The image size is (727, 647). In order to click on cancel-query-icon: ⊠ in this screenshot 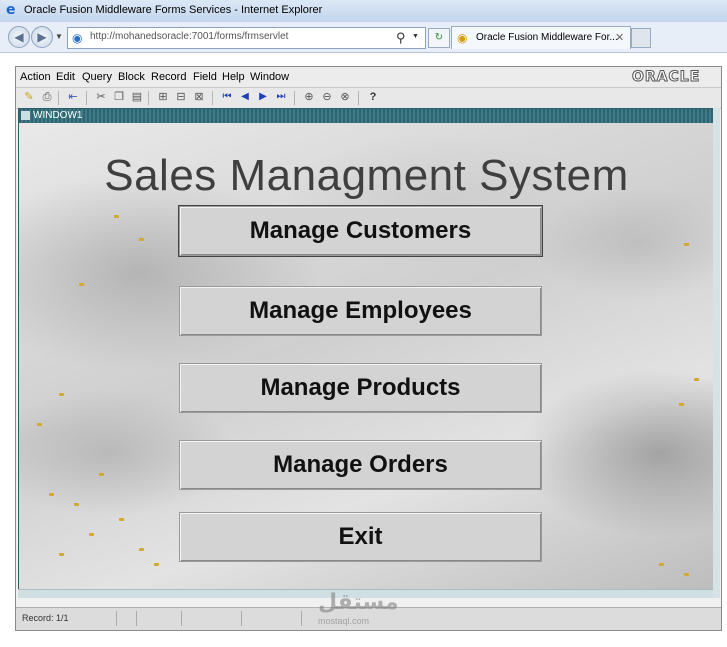, I will do `click(199, 97)`.